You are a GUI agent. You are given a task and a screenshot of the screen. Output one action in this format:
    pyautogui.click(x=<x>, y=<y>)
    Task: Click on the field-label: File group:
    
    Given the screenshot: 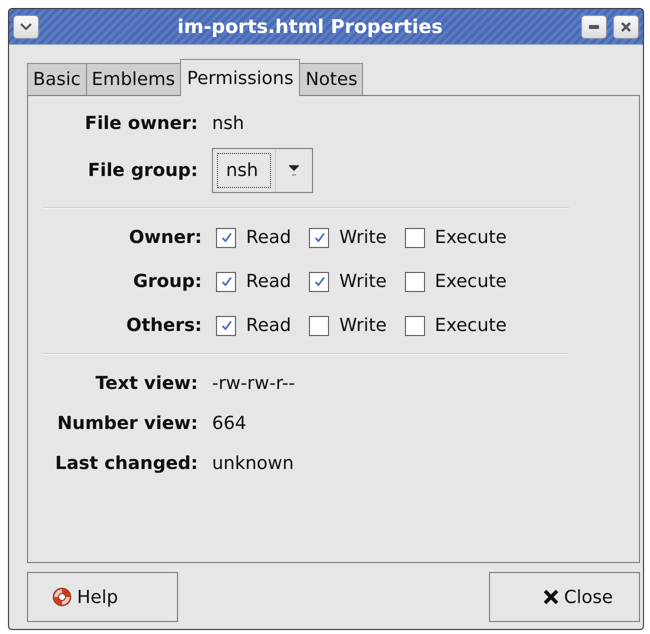 What is the action you would take?
    pyautogui.click(x=143, y=170)
    